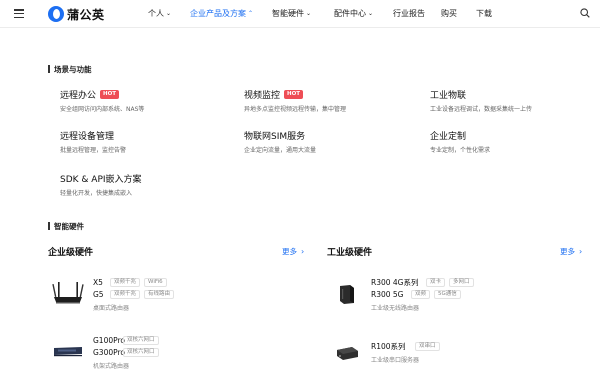 The image size is (600, 375). I want to click on feature-desc: 批量远程管理，监控告警, so click(93, 150).